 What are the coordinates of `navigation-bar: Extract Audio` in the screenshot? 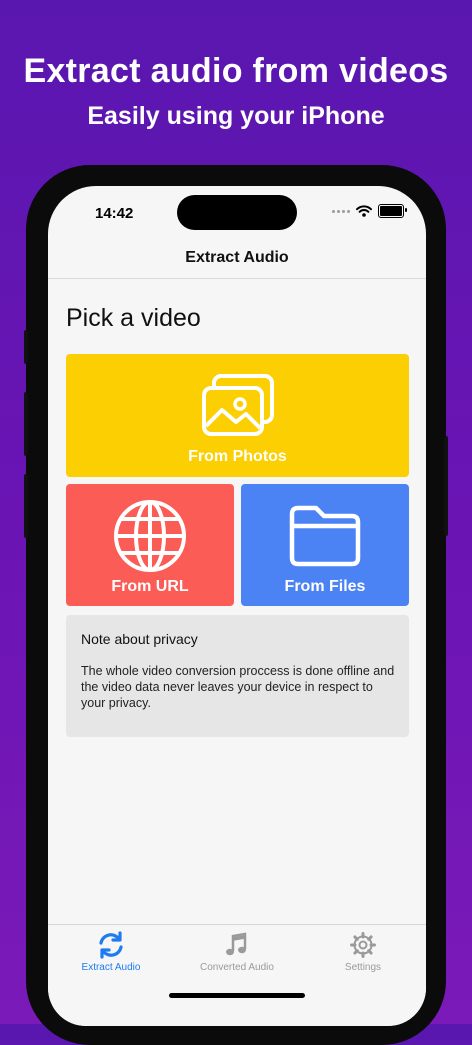 It's located at (237, 259).